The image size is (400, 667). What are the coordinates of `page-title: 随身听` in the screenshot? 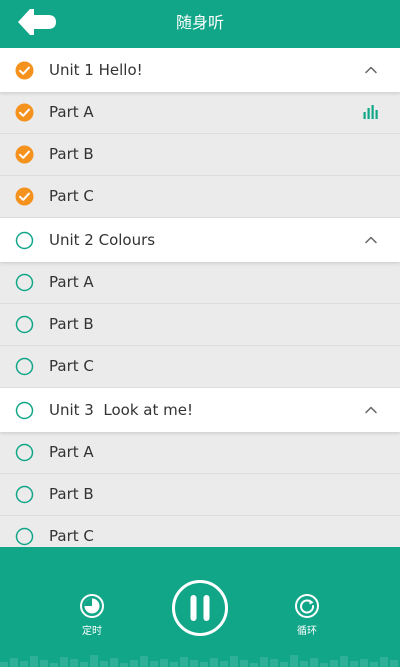 It's located at (199, 22).